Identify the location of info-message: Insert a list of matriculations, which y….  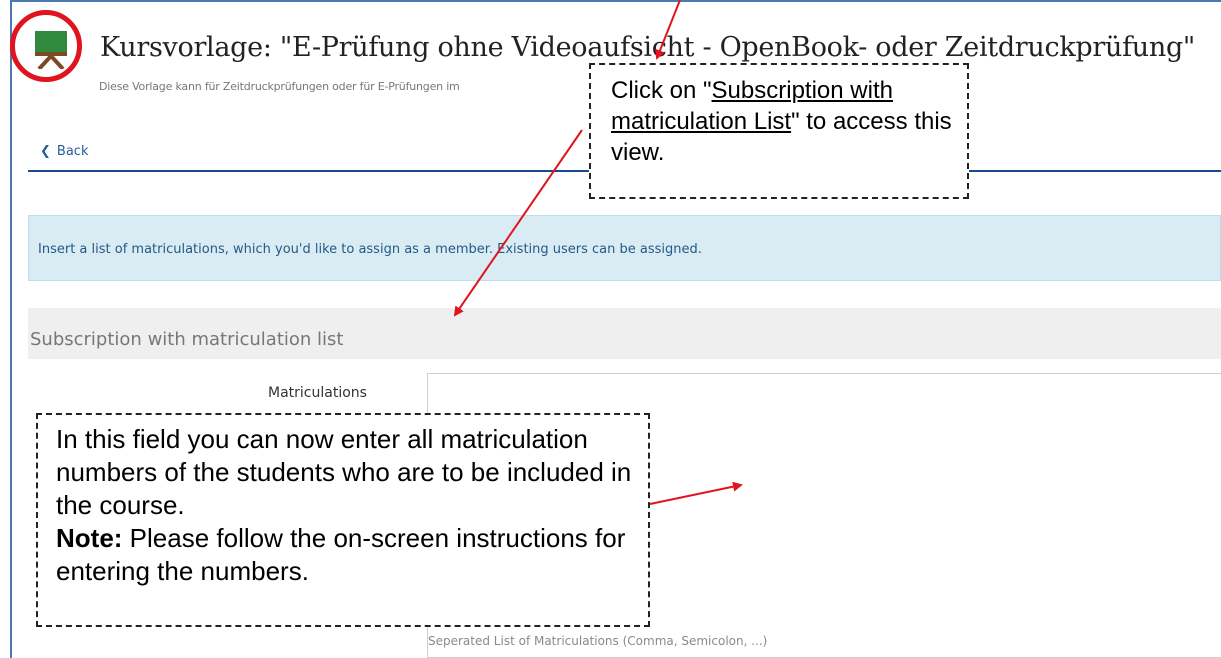
(370, 249).